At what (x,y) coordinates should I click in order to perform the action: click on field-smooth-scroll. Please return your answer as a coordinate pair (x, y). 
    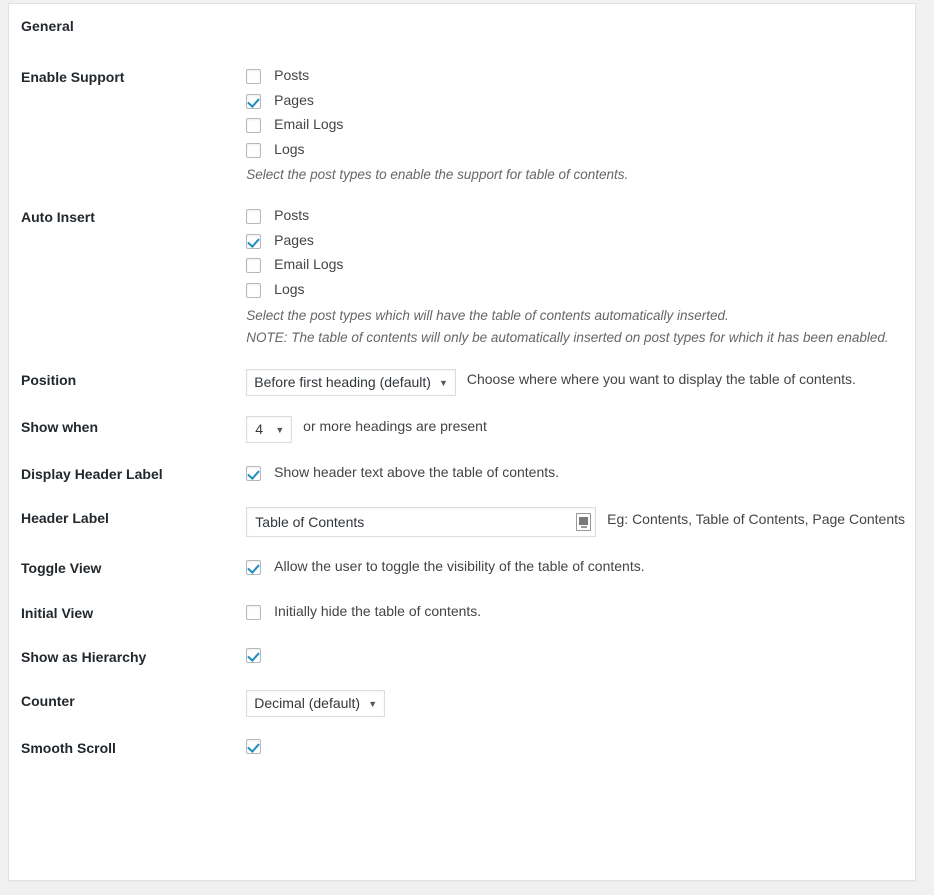
    Looking at the image, I should click on (580, 749).